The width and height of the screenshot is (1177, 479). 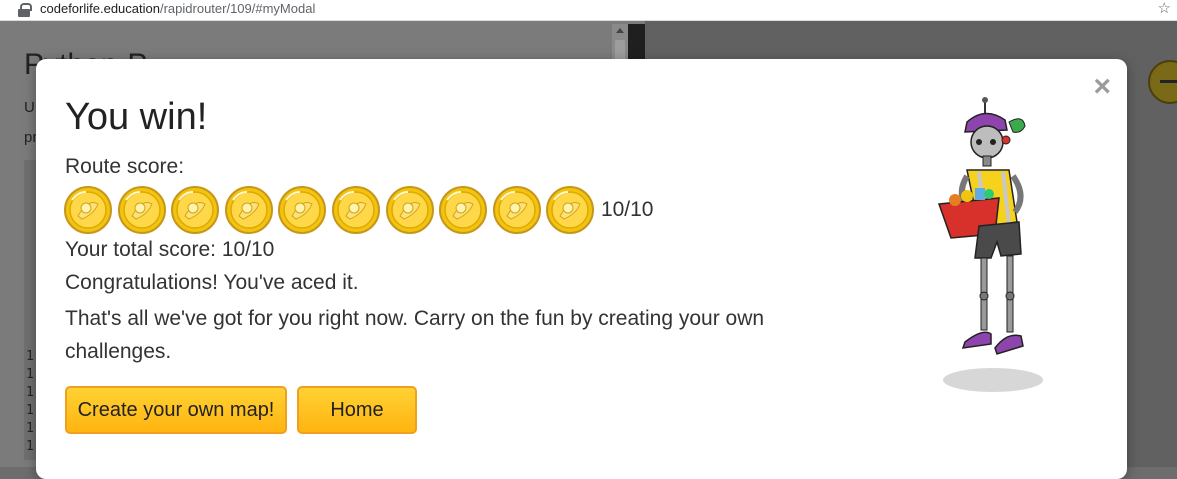 I want to click on robot-shadow, so click(x=993, y=380).